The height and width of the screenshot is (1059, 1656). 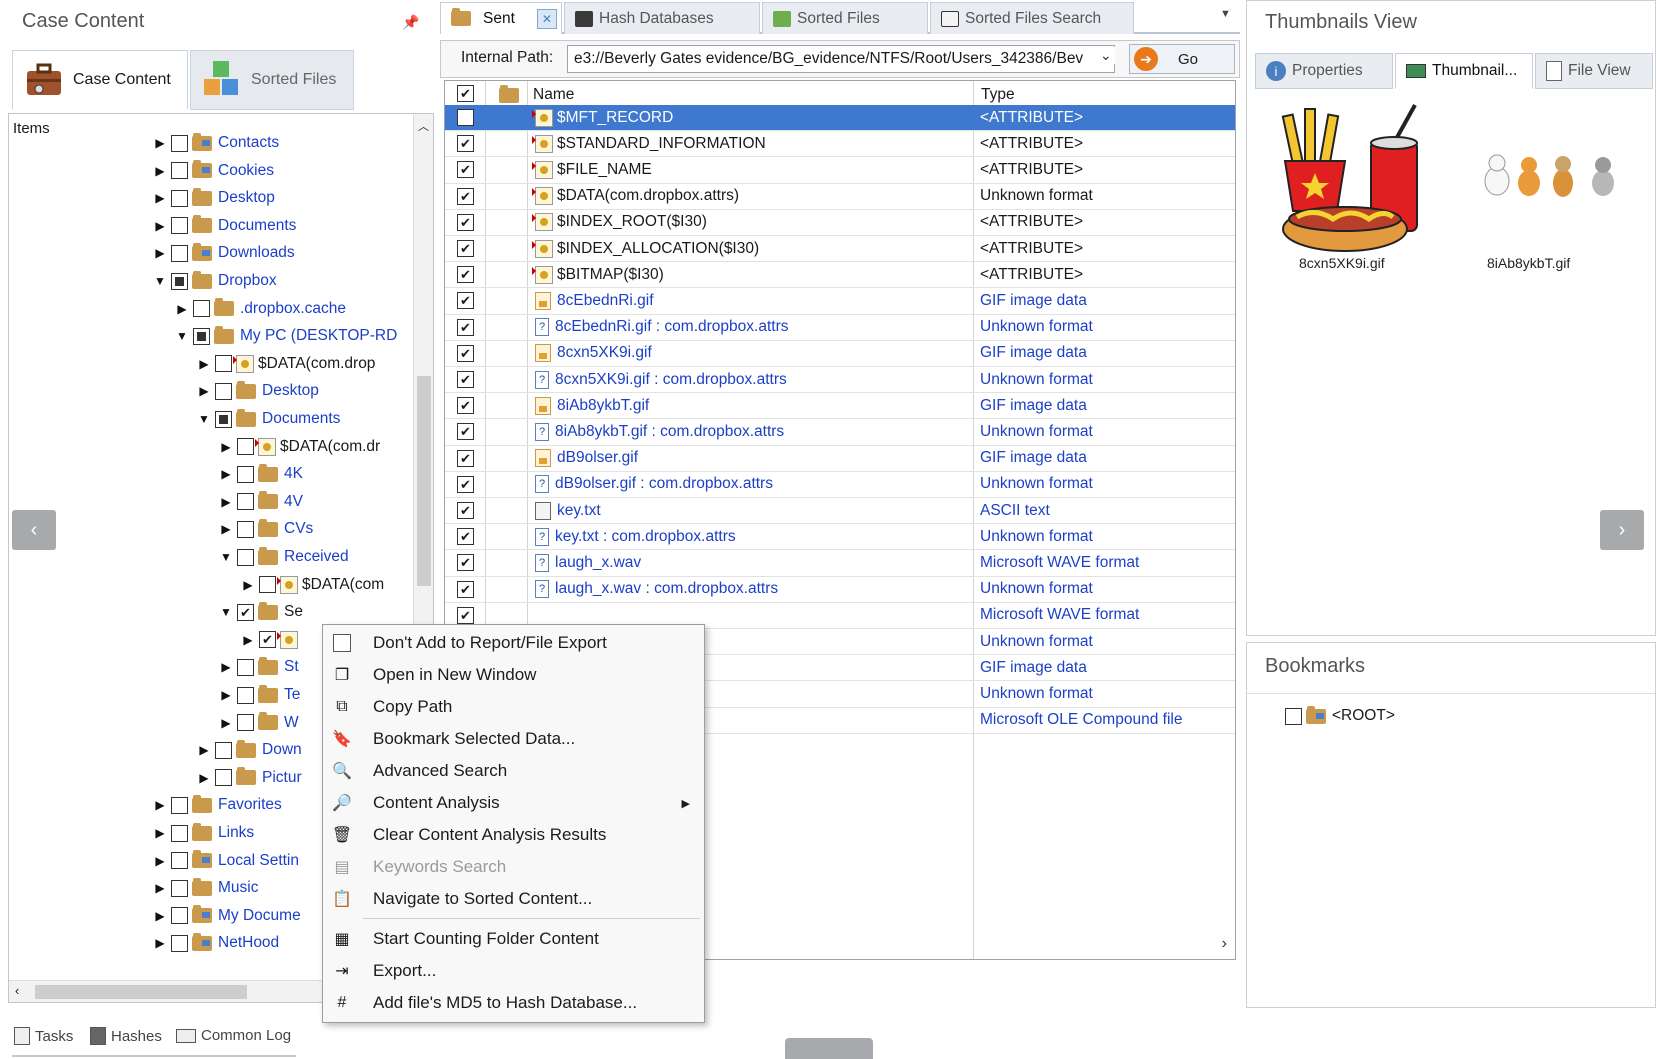 I want to click on scroll-up-icon: ︿, so click(x=423, y=126).